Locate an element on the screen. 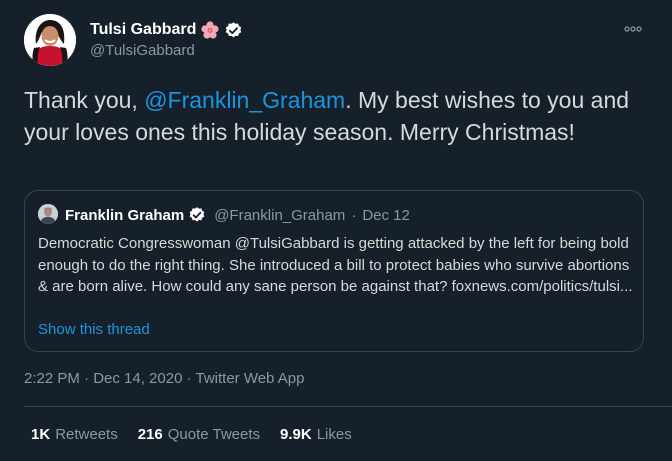 Image resolution: width=672 pixels, height=461 pixels. tweet-timestamp: 2:22 PM · Dec 14, 2020 · Twitter Web App is located at coordinates (164, 378).